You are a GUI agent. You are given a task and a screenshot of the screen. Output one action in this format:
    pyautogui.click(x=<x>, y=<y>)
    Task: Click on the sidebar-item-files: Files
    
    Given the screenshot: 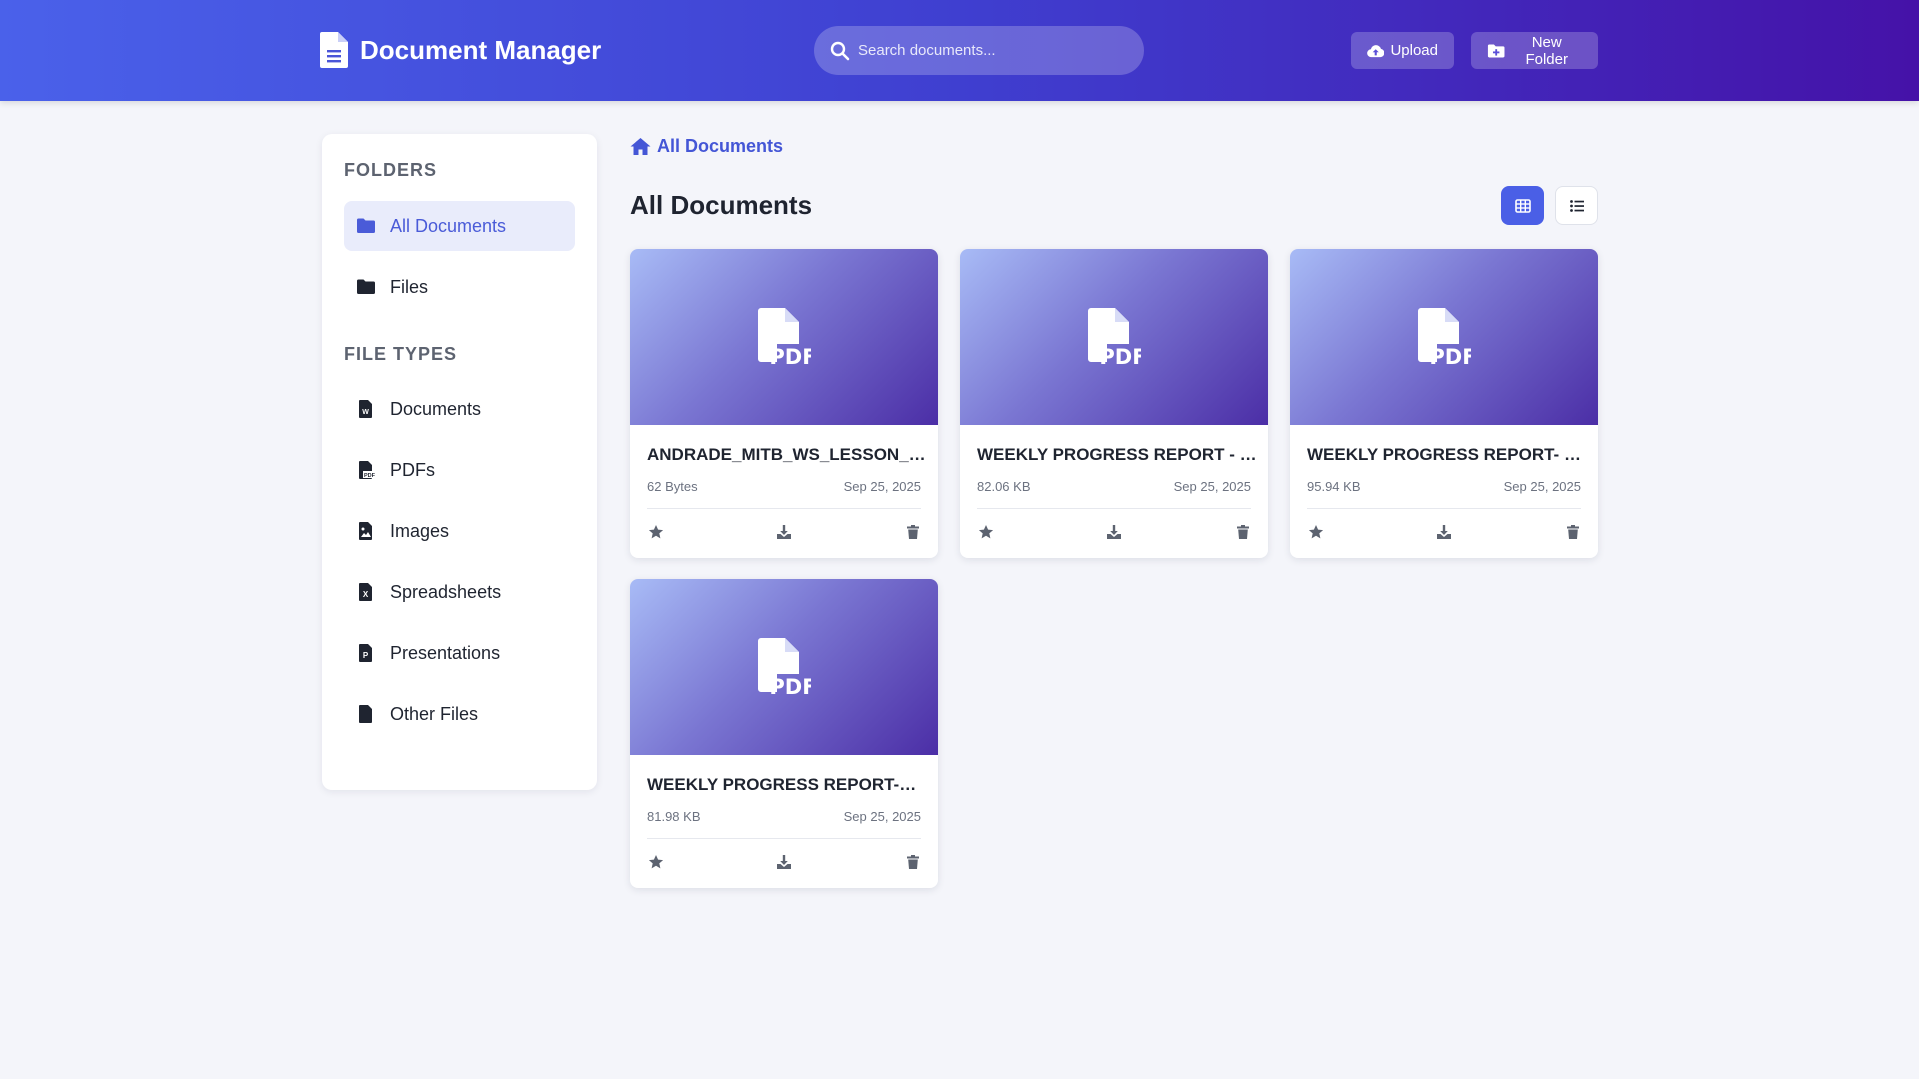 What is the action you would take?
    pyautogui.click(x=459, y=287)
    